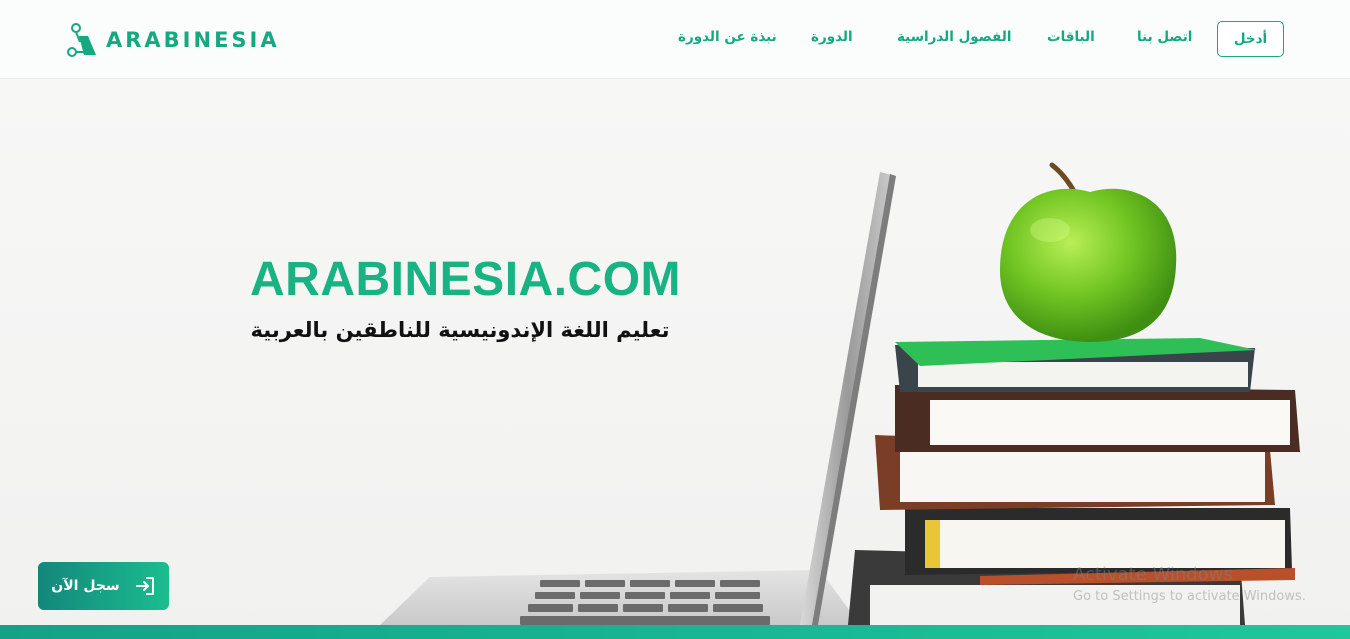  Describe the element at coordinates (954, 37) in the screenshot. I see `nav-classes: الفصول الدراسية` at that location.